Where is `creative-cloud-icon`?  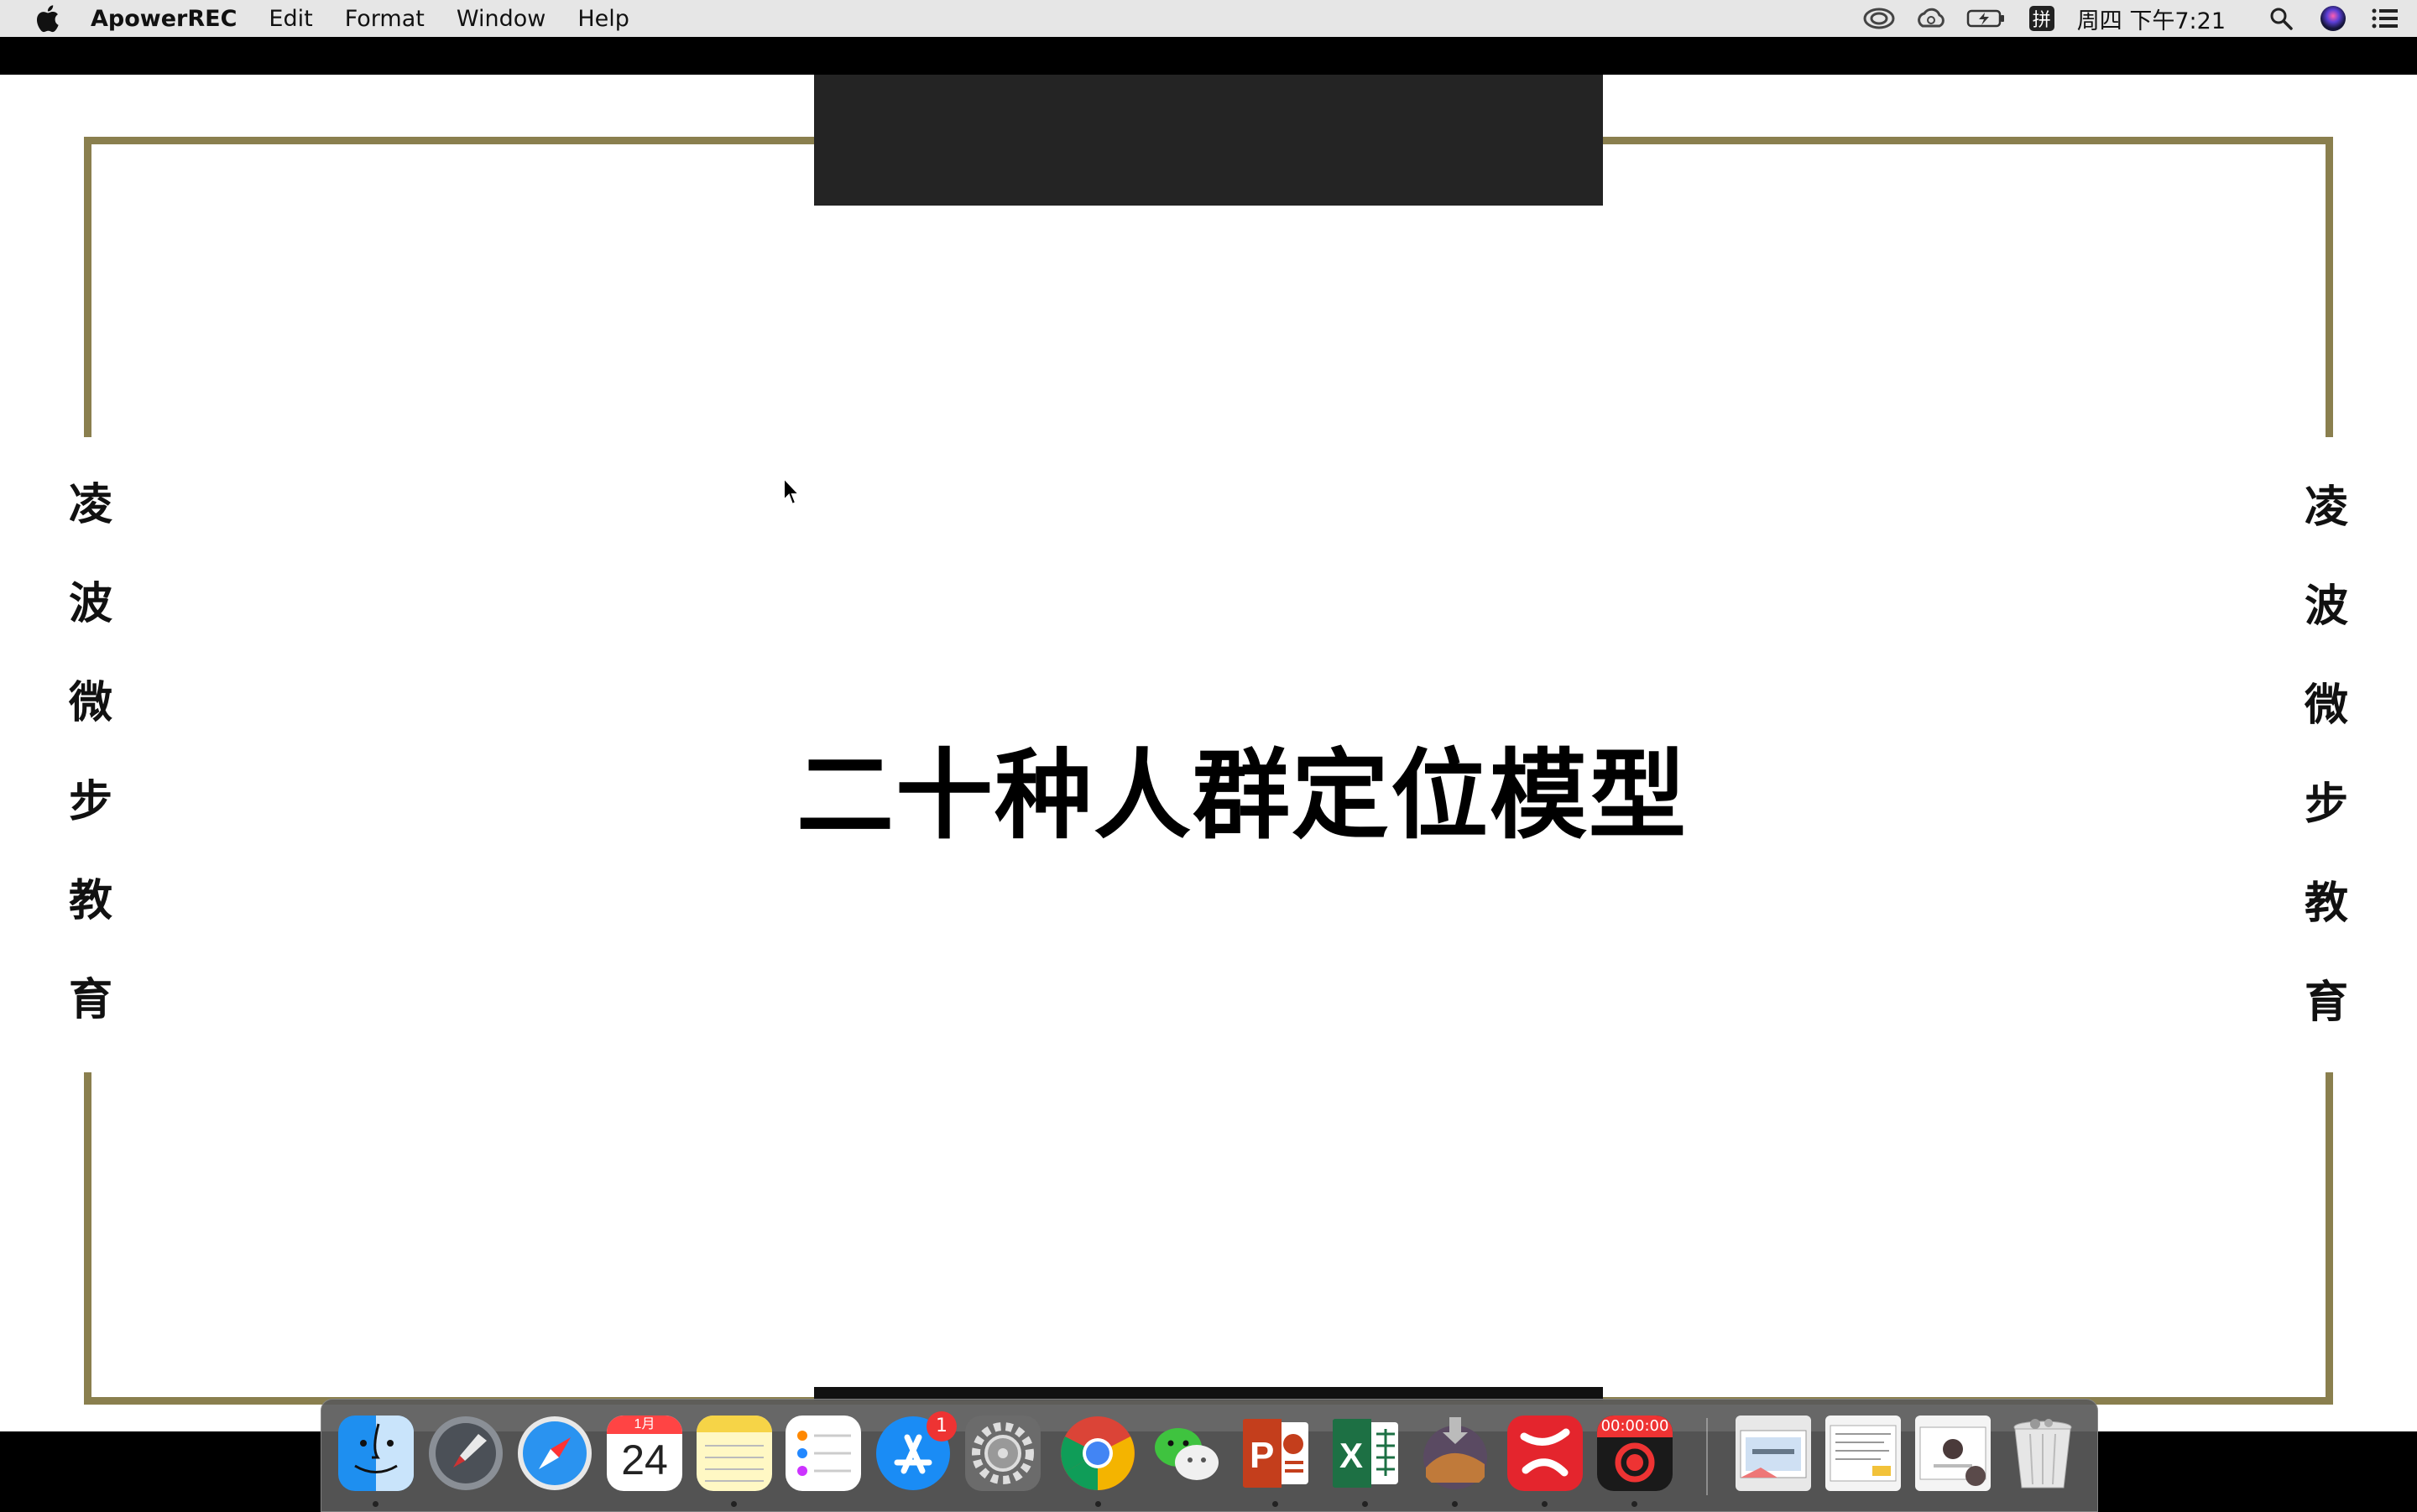
creative-cloud-icon is located at coordinates (1879, 18).